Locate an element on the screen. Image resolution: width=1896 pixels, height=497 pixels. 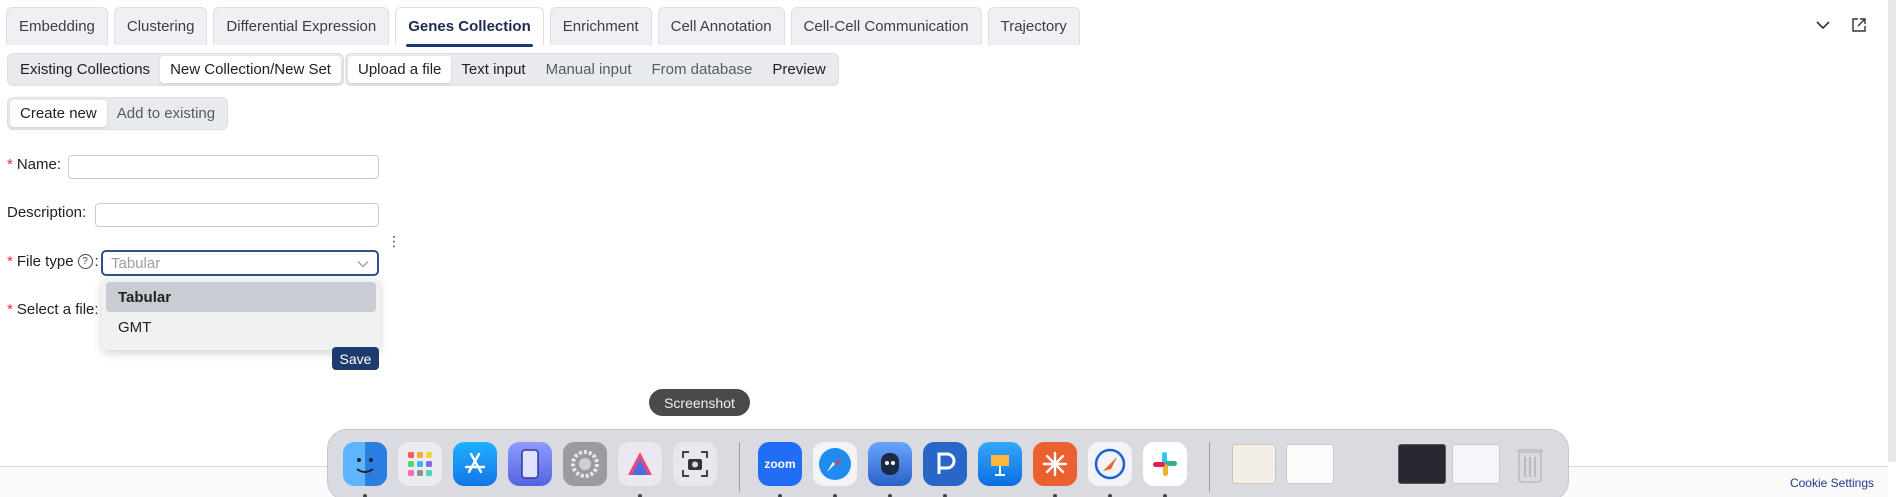
description-label-text: Description is located at coordinates (45, 212).